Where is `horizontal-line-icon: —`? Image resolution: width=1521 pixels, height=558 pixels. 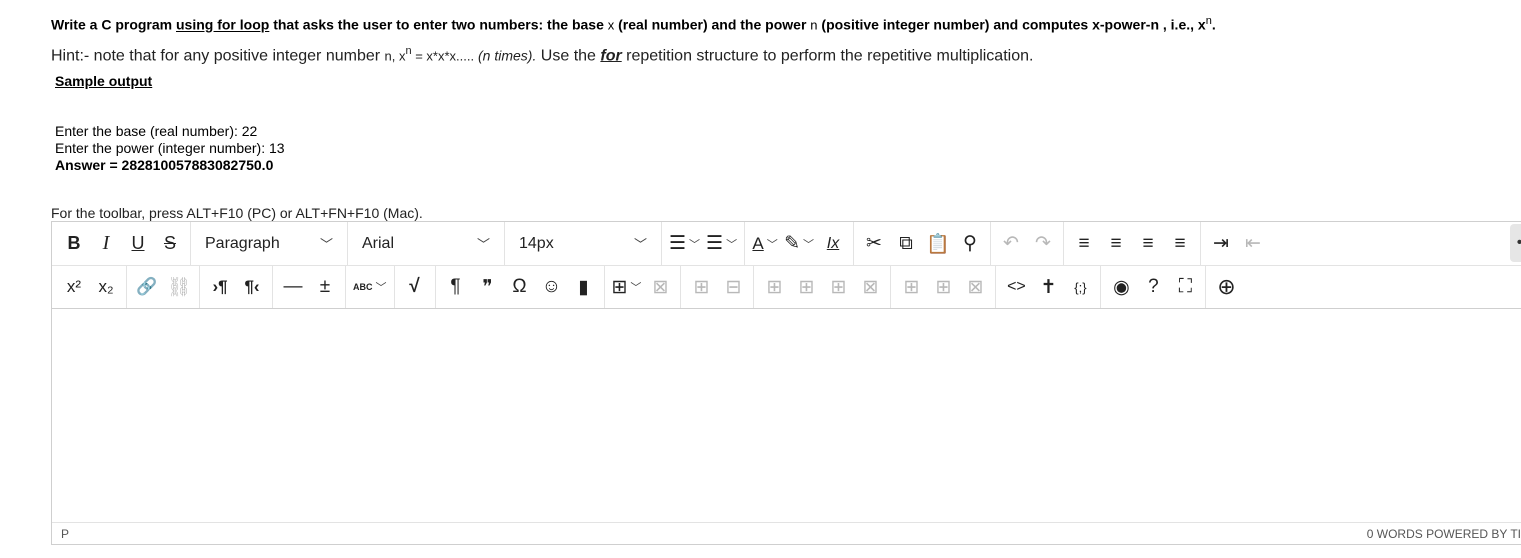 horizontal-line-icon: — is located at coordinates (293, 286).